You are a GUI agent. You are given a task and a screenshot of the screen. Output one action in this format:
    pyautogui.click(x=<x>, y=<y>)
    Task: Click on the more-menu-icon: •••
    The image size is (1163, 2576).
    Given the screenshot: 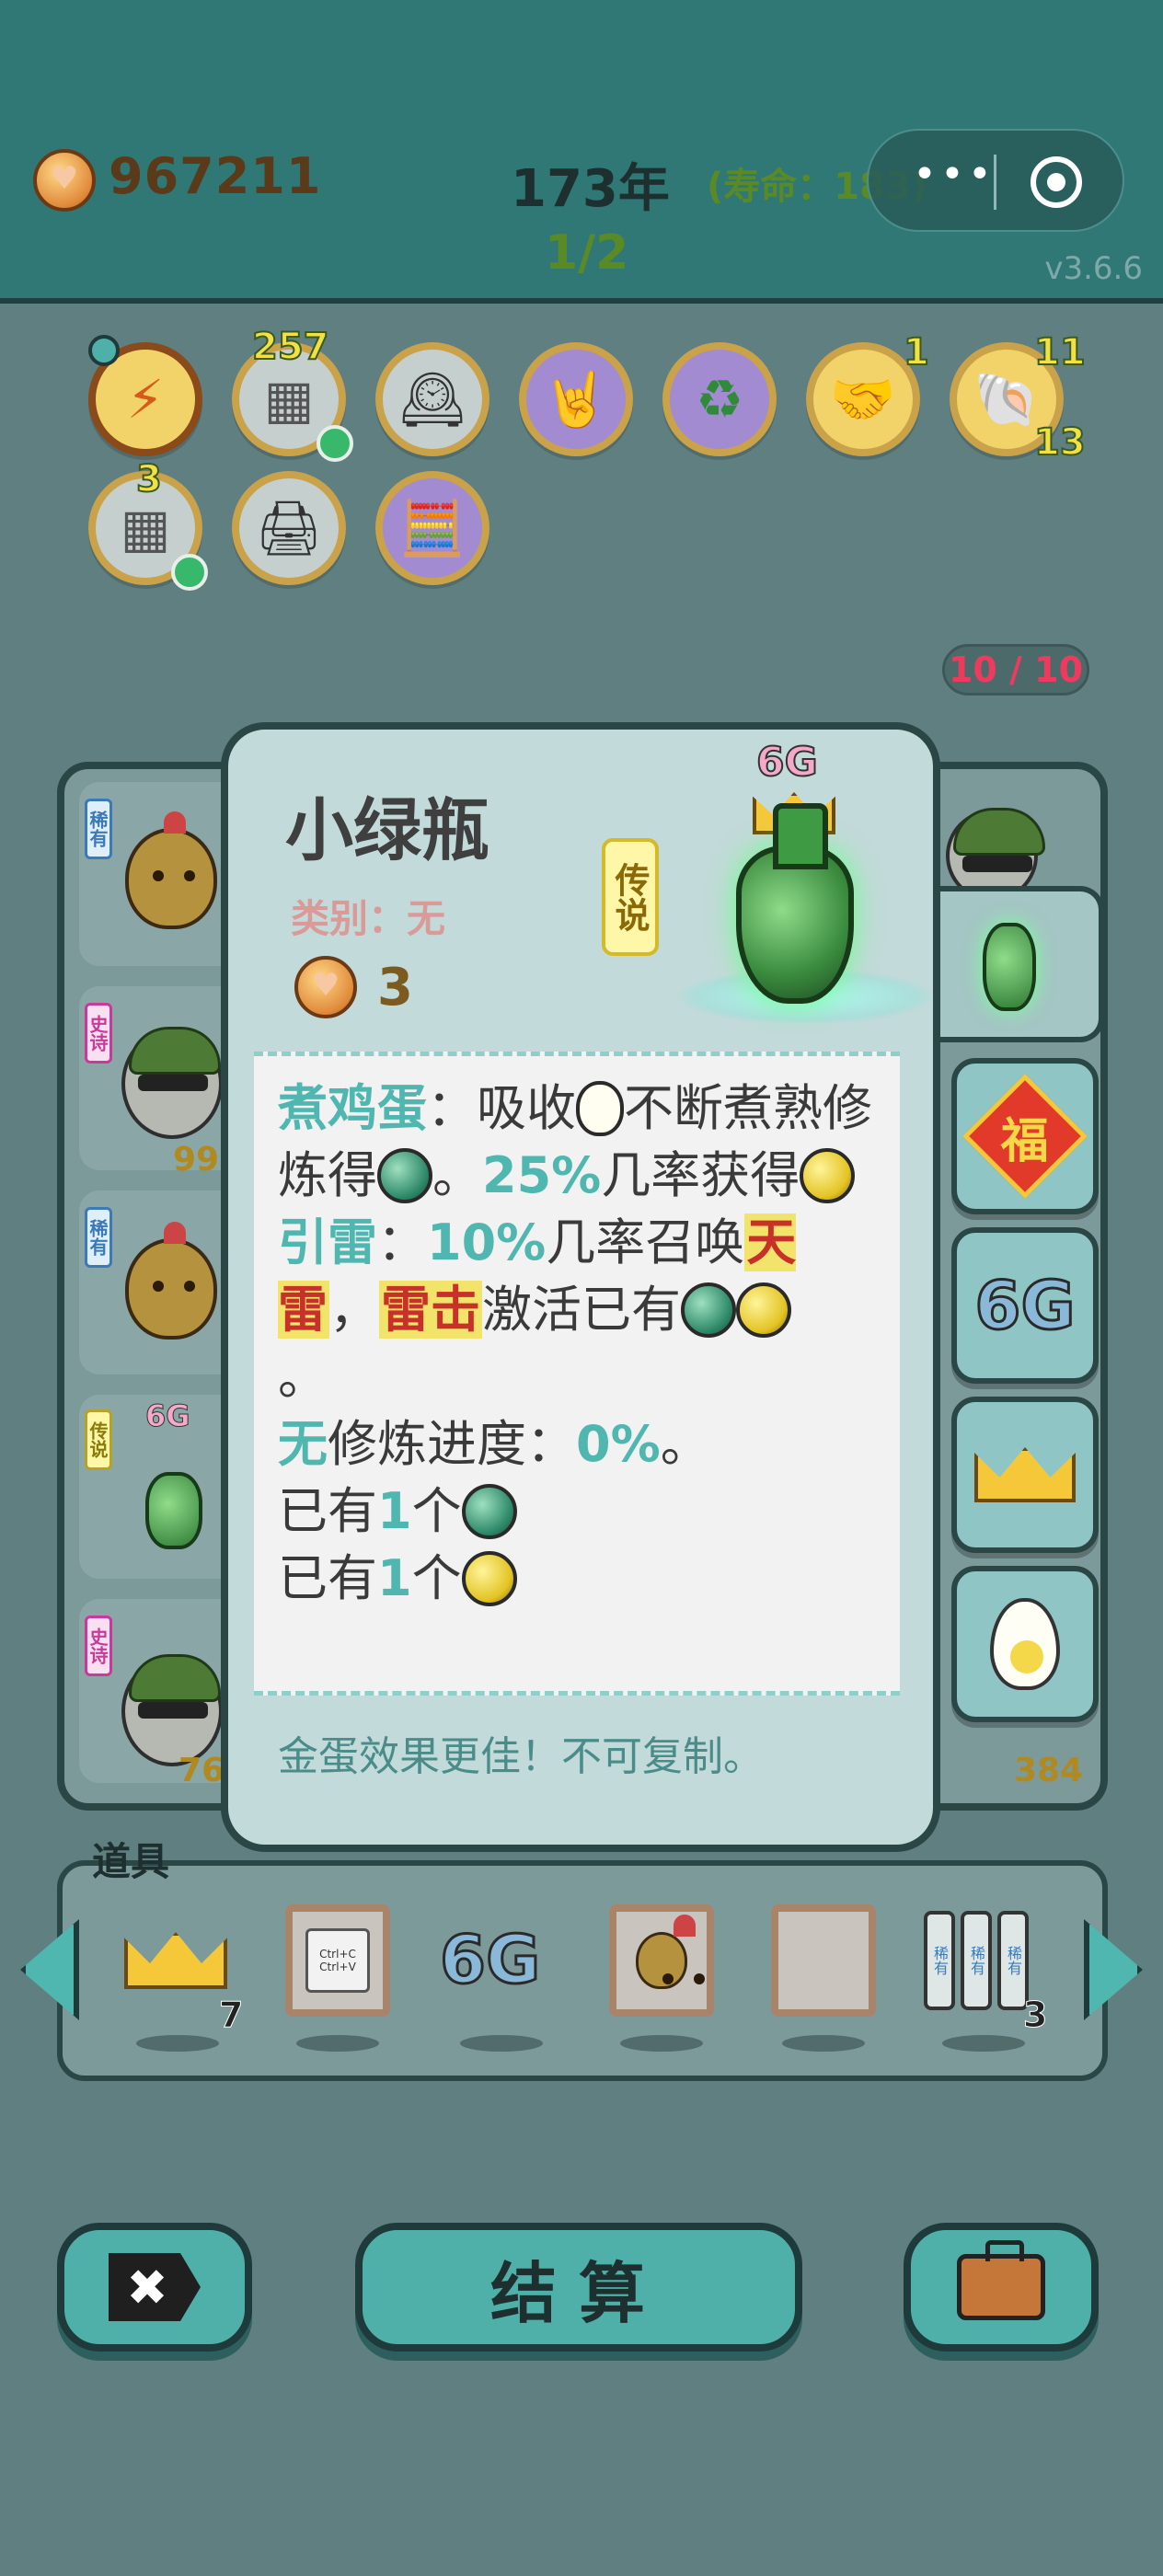 What is the action you would take?
    pyautogui.click(x=954, y=174)
    